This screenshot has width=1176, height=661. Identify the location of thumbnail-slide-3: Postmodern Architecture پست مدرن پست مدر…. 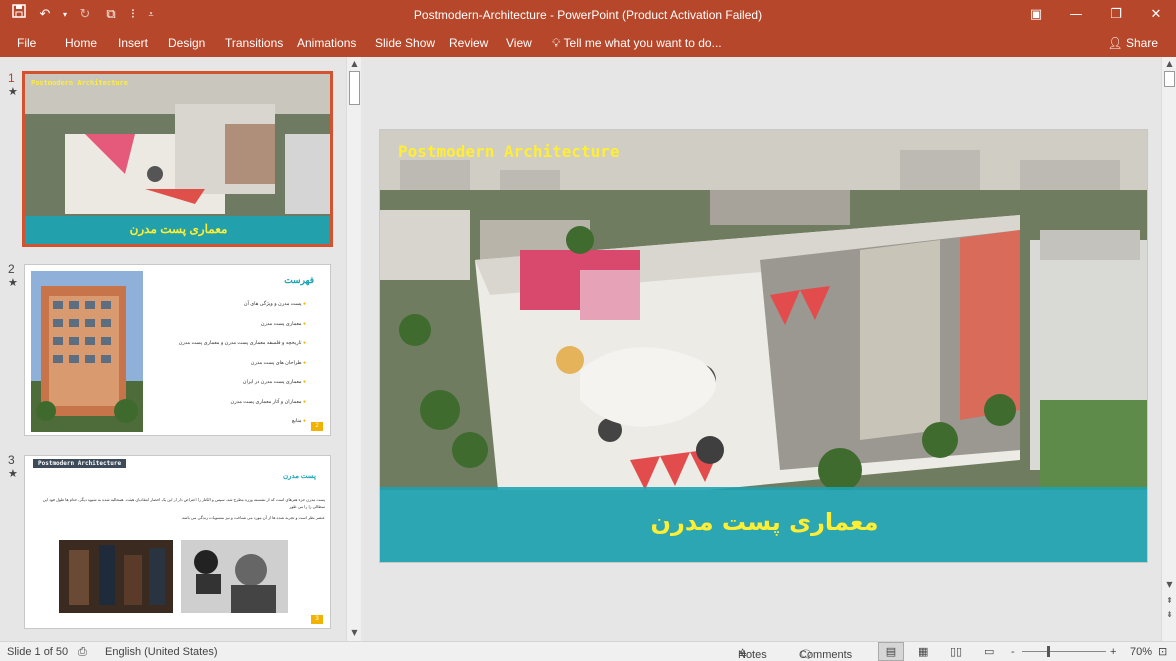
(177, 542).